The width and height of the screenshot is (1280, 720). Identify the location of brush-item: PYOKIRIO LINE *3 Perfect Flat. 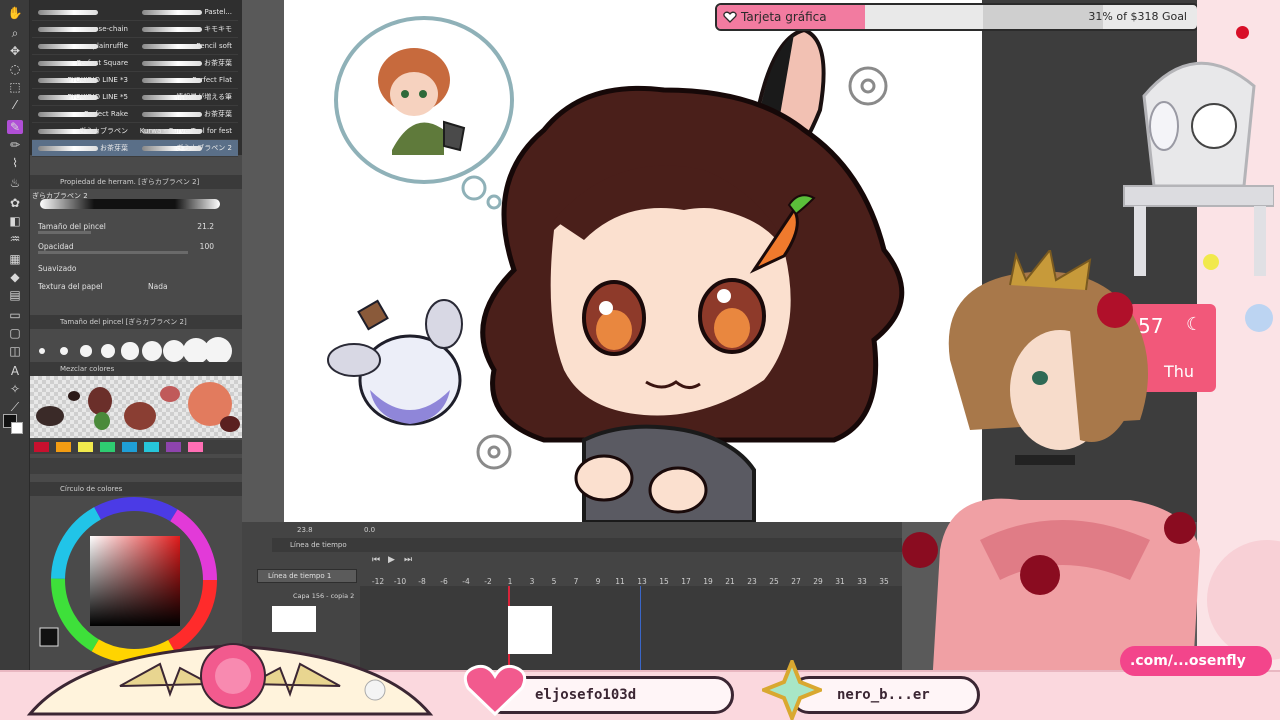
(135, 80).